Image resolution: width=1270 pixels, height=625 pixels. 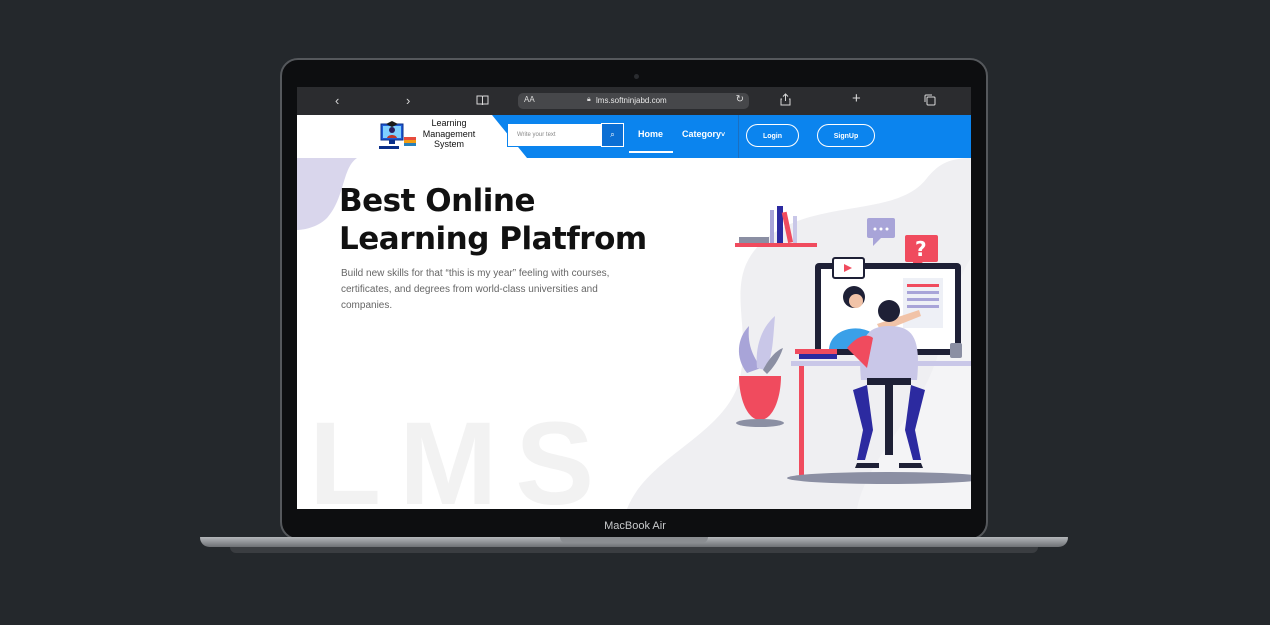 What do you see at coordinates (651, 152) in the screenshot?
I see `active-nav-indicator` at bounding box center [651, 152].